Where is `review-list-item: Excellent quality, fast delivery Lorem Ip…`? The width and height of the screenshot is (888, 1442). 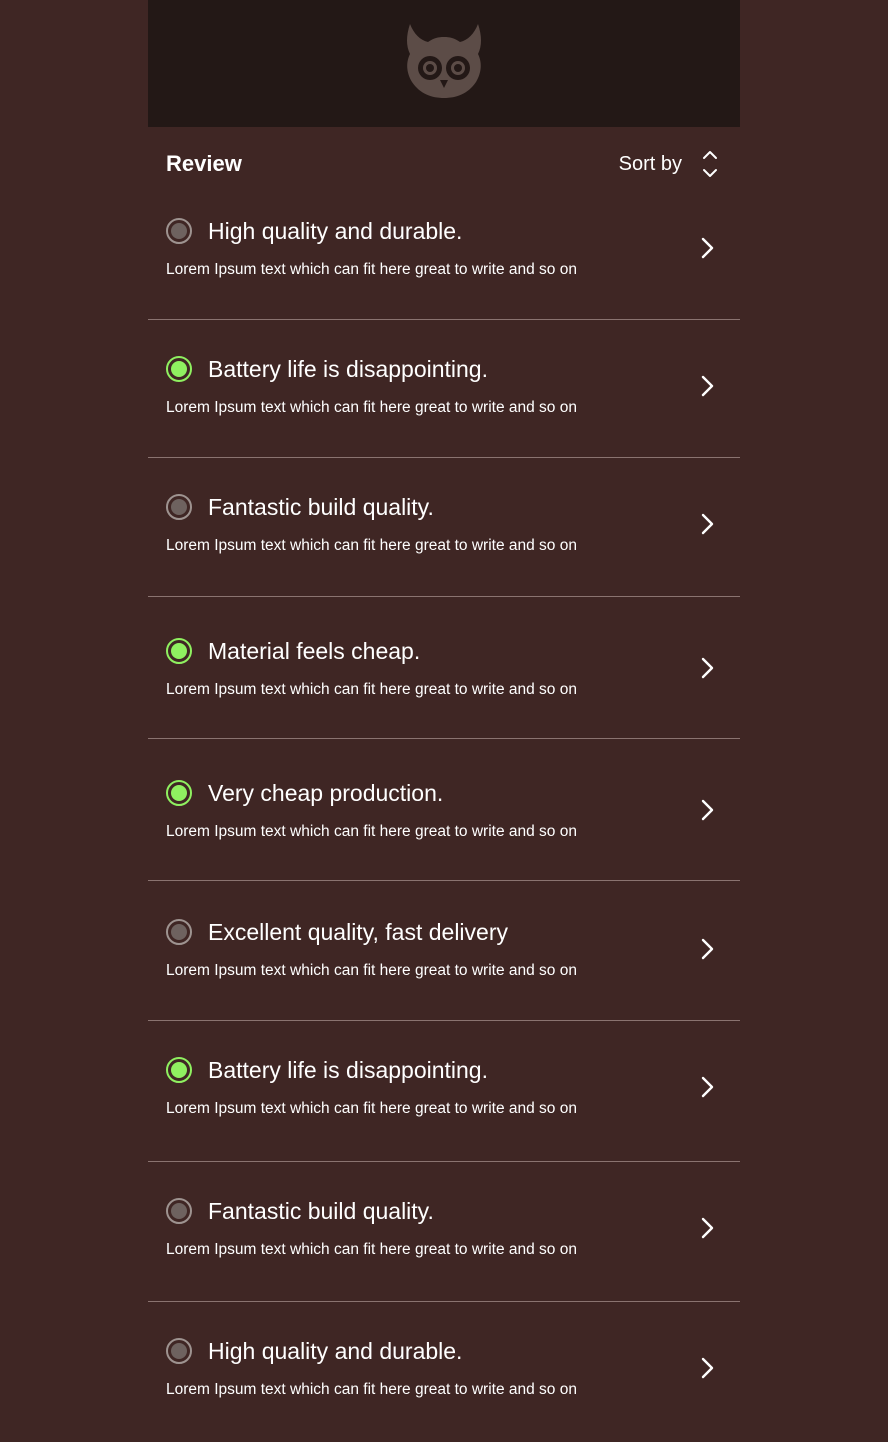
review-list-item: Excellent quality, fast delivery Lorem Ip… is located at coordinates (444, 951).